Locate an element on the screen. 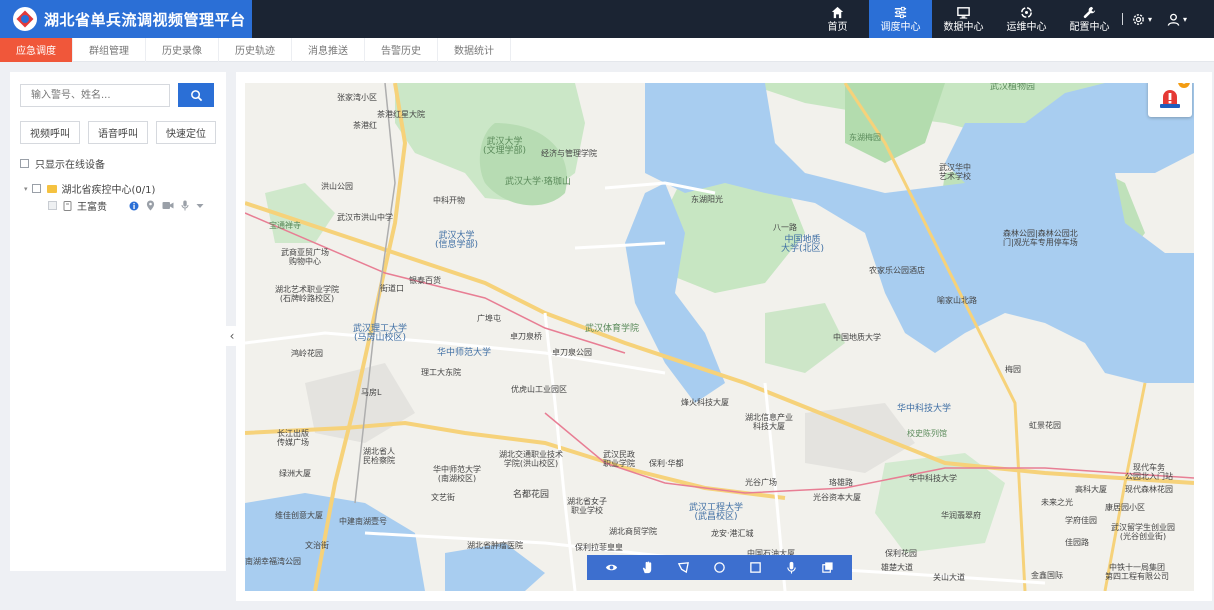 The height and width of the screenshot is (610, 1214). tab-statistics: 数据统计 is located at coordinates (474, 49).